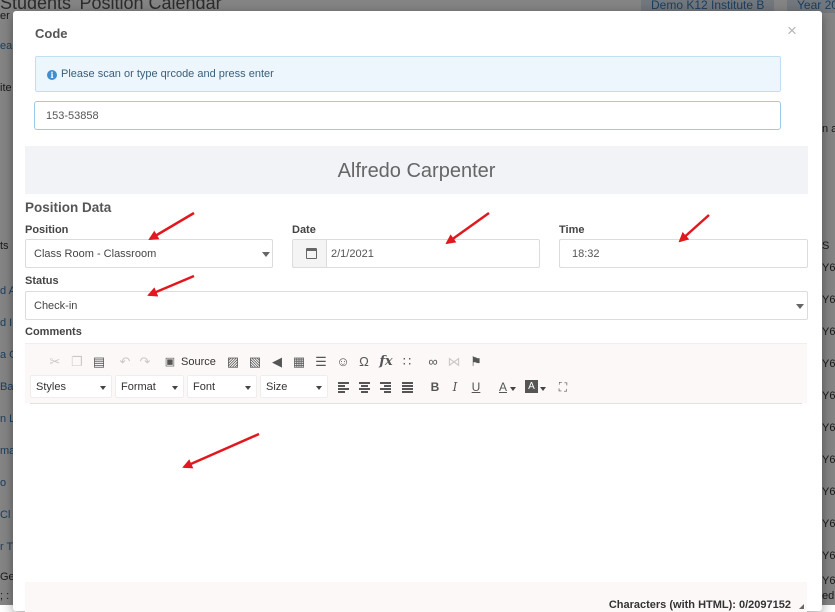  What do you see at coordinates (299, 362) in the screenshot?
I see `table-icon: ▦` at bounding box center [299, 362].